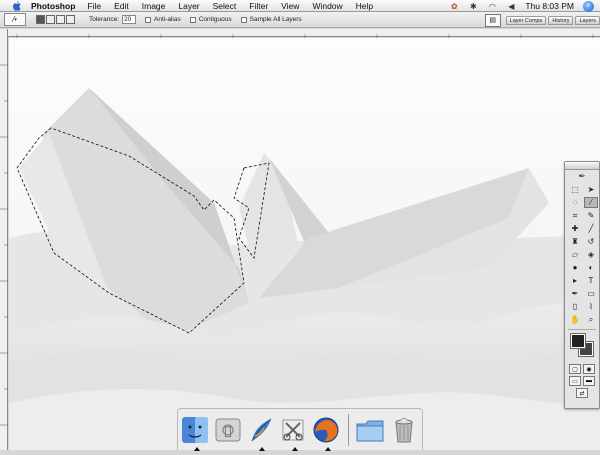 This screenshot has height=455, width=600. What do you see at coordinates (588, 6) in the screenshot?
I see `spotlight-icon: ⌕` at bounding box center [588, 6].